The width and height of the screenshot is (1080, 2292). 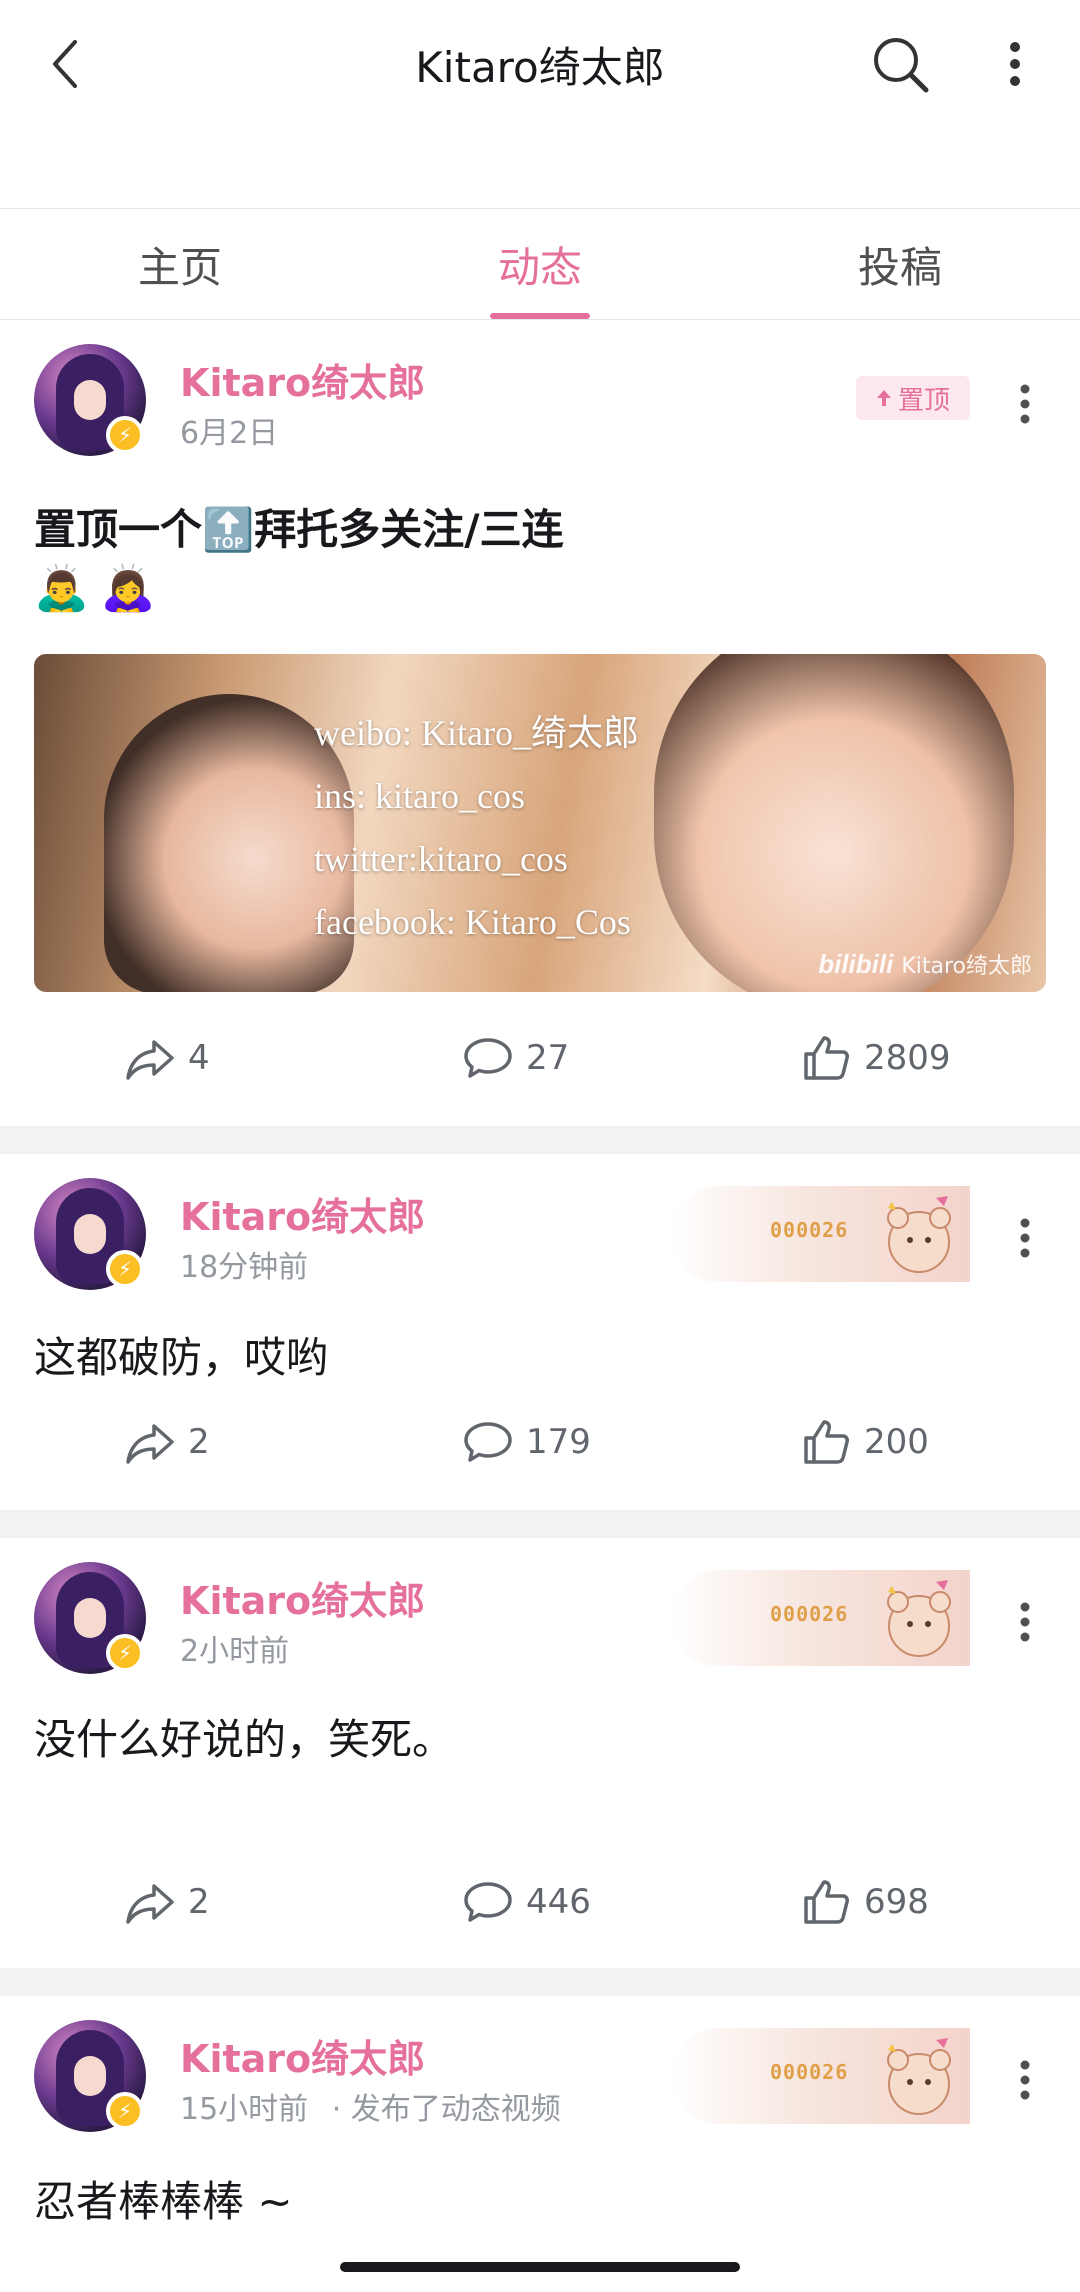 What do you see at coordinates (244, 2109) in the screenshot?
I see `post-time: 15小时前` at bounding box center [244, 2109].